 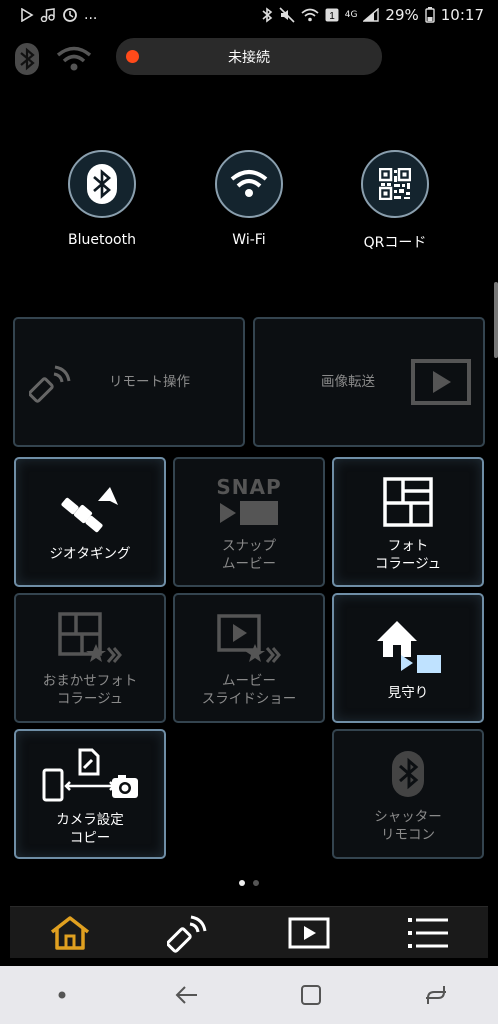 I want to click on network-type: 4G, so click(x=351, y=14).